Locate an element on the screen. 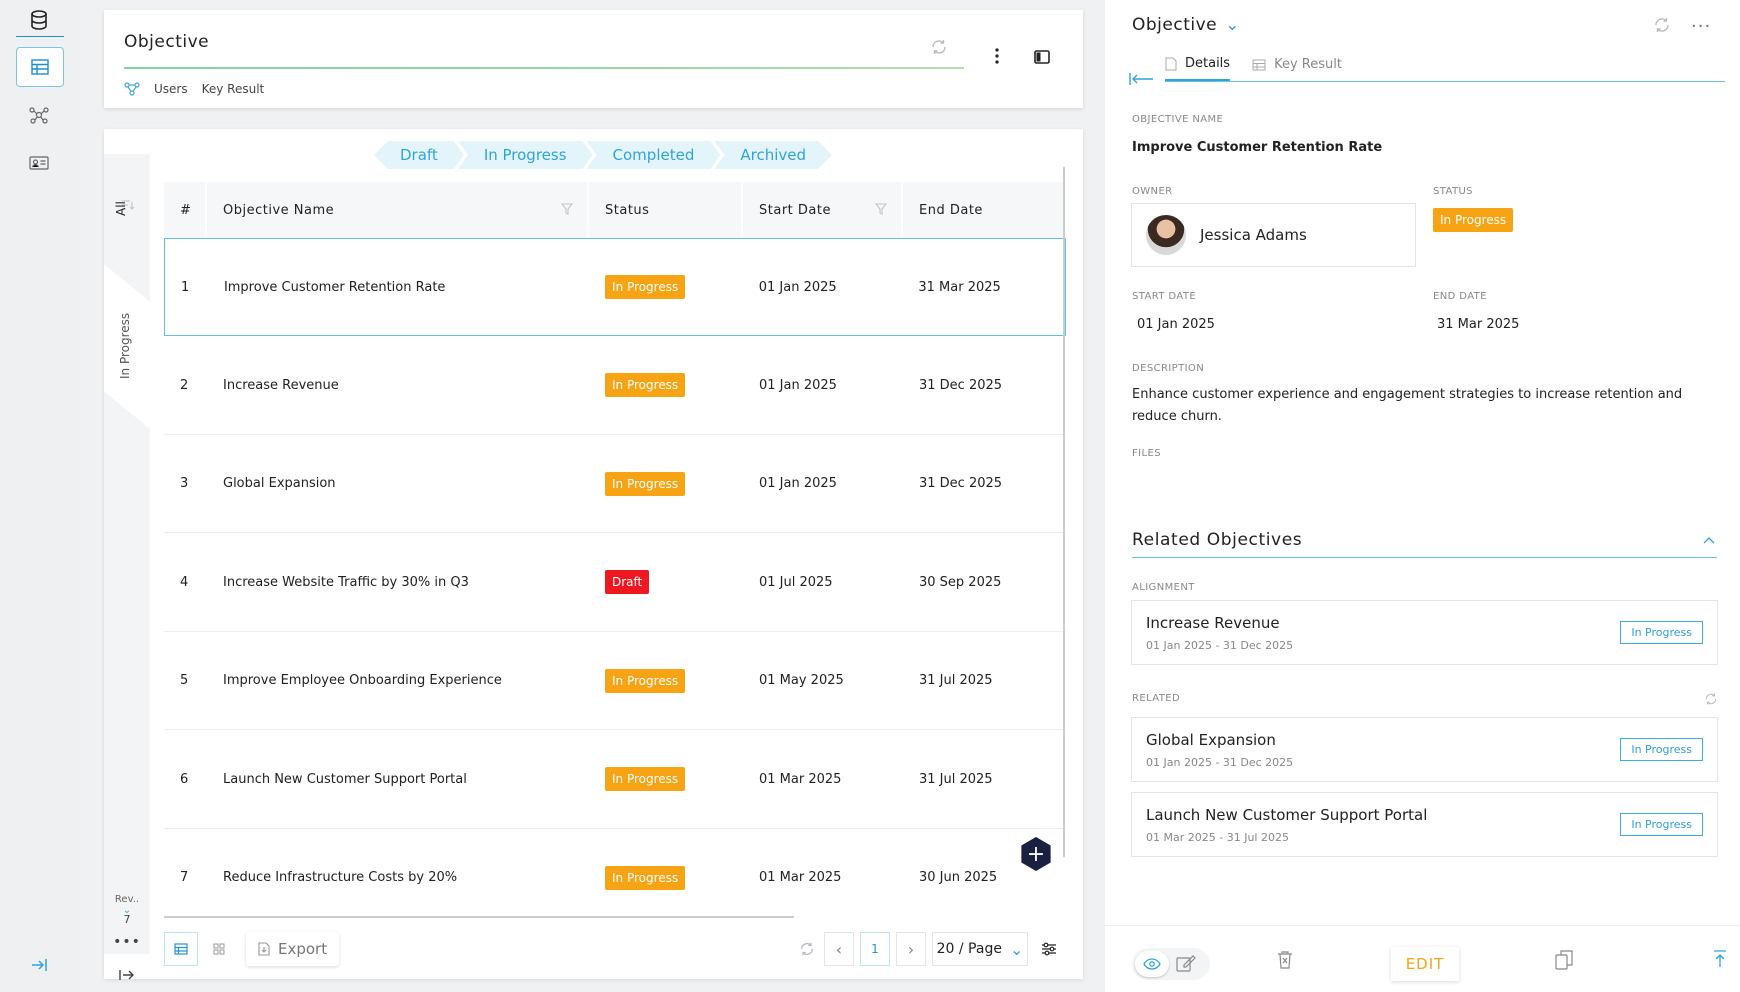 Image resolution: width=1740 pixels, height=992 pixels. chip-in-progress: In Progress is located at coordinates (525, 155).